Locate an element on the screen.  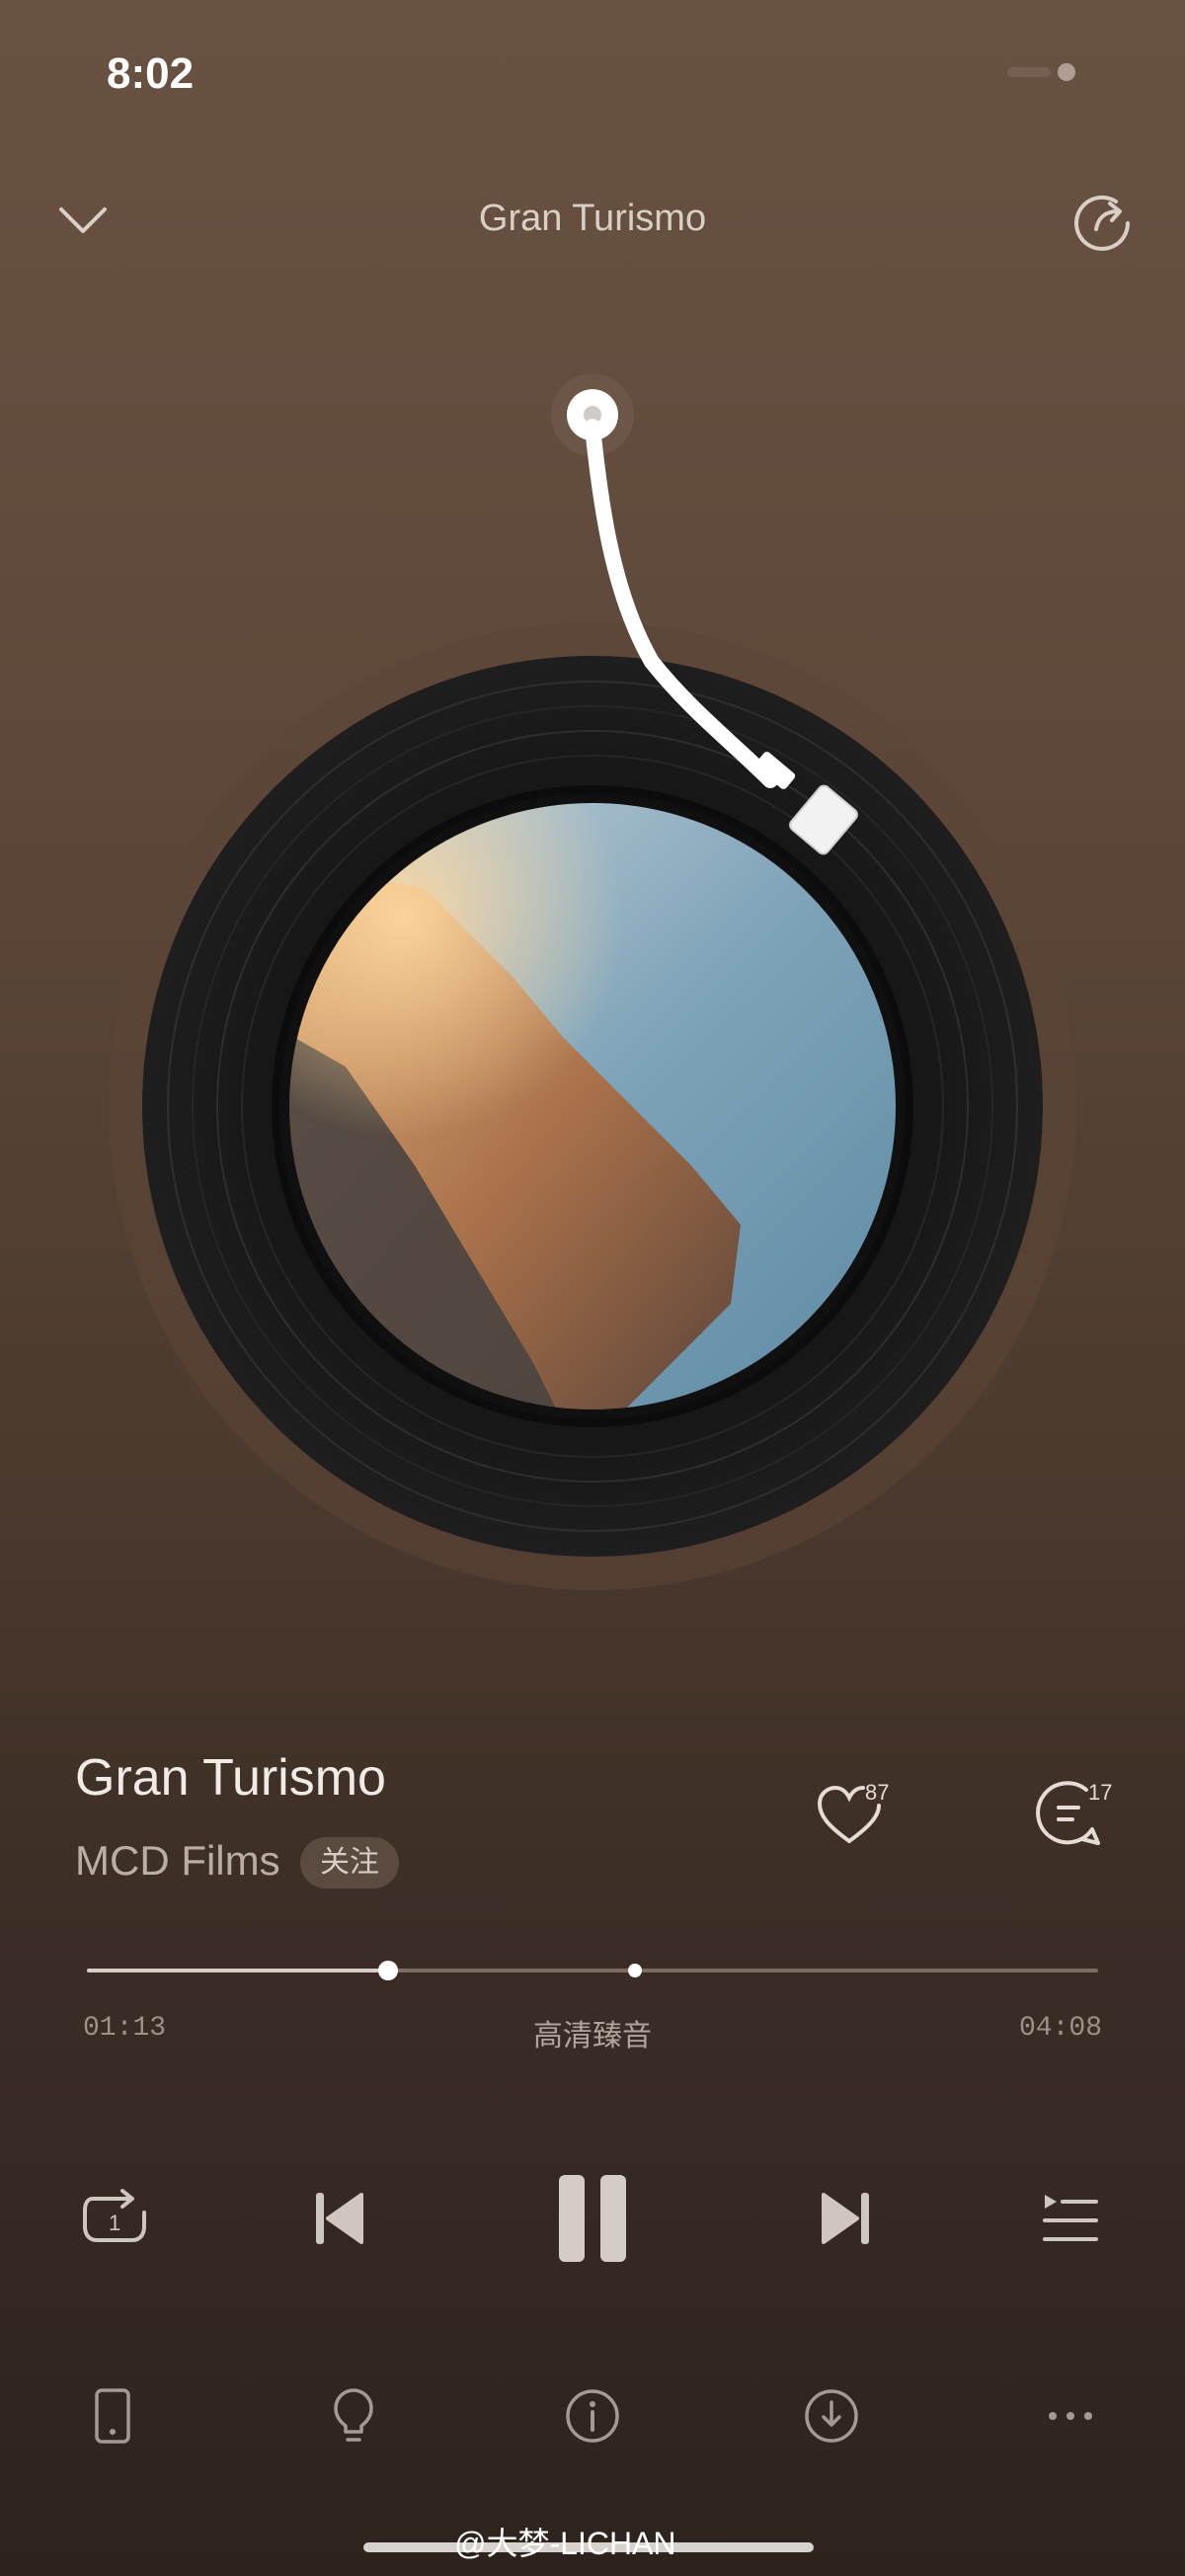
next-icon is located at coordinates (848, 2218).